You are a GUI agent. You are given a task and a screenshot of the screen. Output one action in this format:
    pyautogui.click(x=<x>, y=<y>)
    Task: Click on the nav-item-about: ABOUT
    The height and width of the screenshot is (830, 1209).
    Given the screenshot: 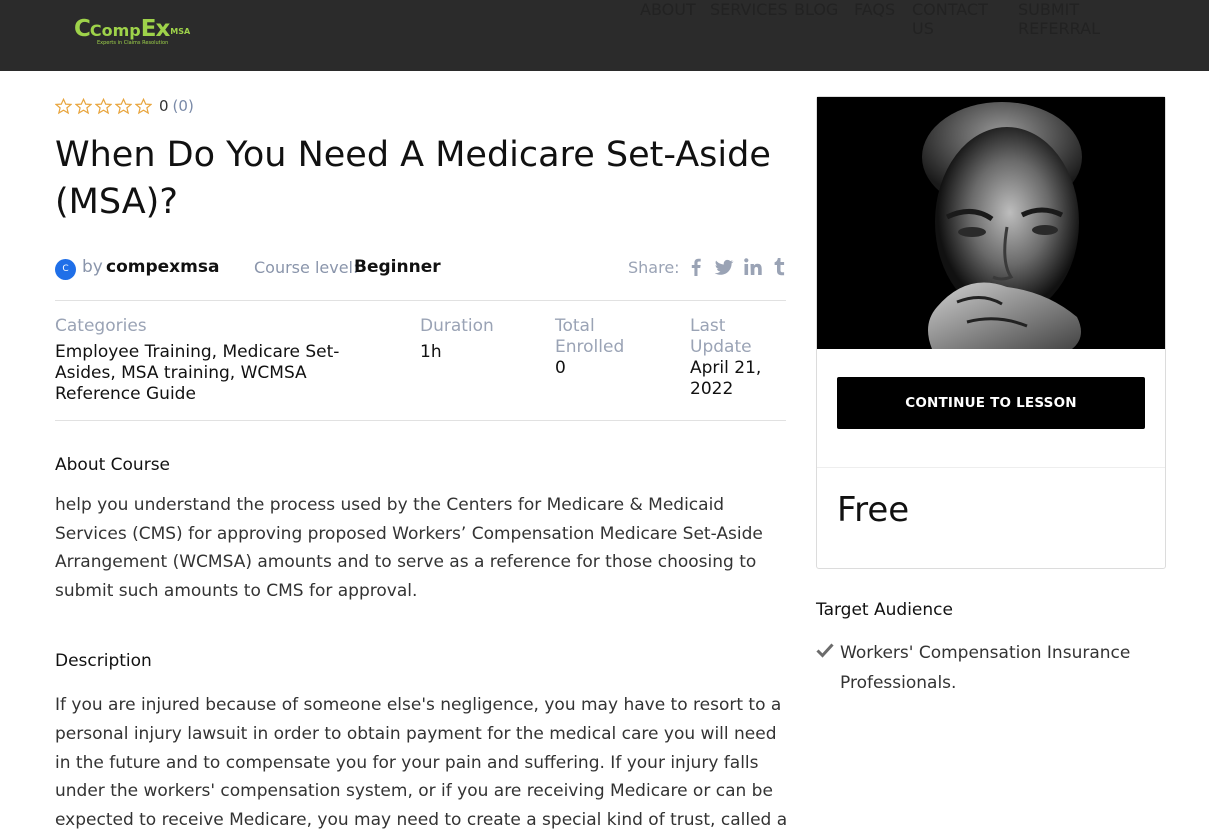 What is the action you would take?
    pyautogui.click(x=668, y=35)
    